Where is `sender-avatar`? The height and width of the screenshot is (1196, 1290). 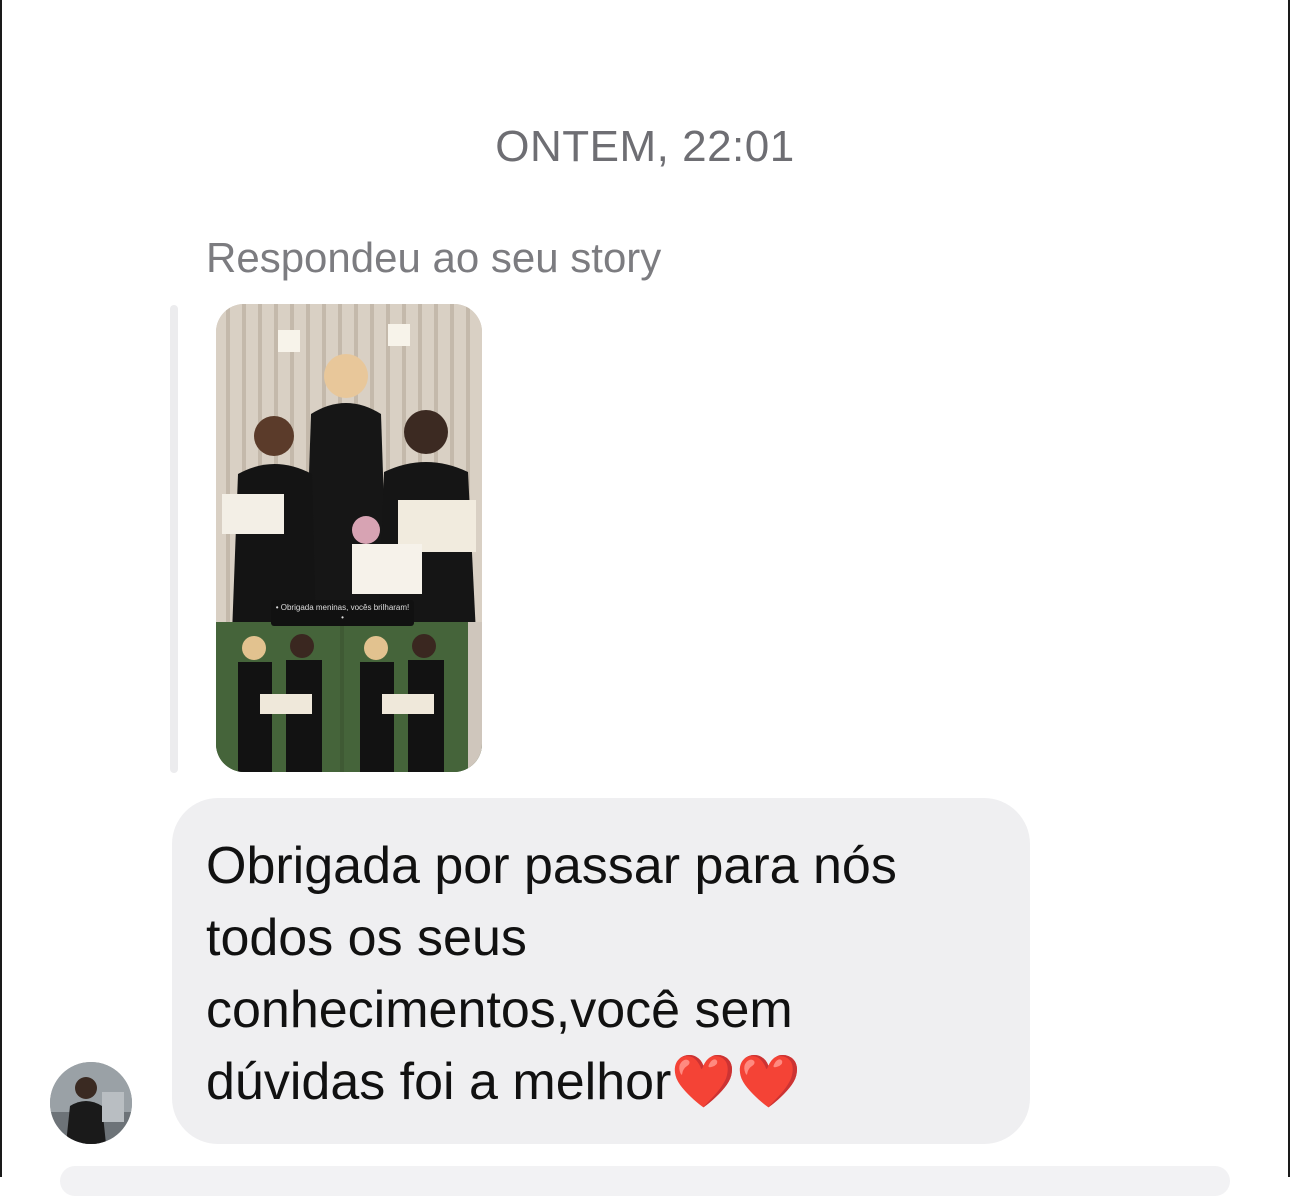 sender-avatar is located at coordinates (91, 1103).